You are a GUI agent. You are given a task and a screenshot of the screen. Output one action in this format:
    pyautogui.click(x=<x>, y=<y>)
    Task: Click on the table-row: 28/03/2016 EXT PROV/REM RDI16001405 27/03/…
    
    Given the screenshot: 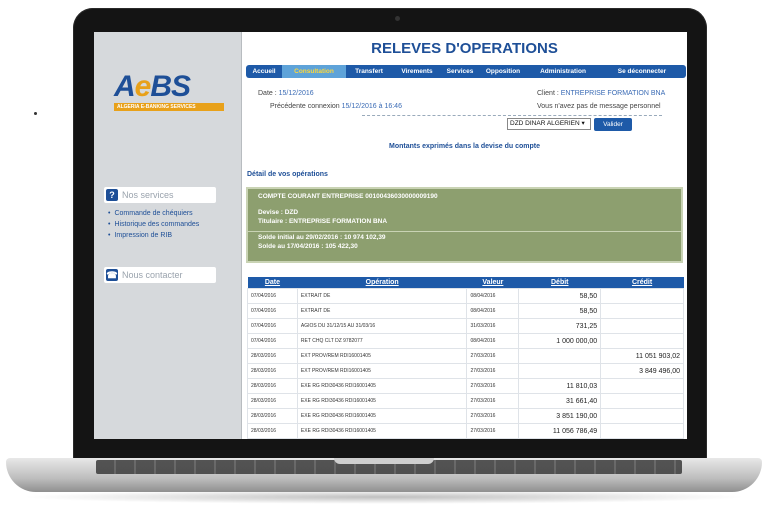 What is the action you would take?
    pyautogui.click(x=465, y=371)
    